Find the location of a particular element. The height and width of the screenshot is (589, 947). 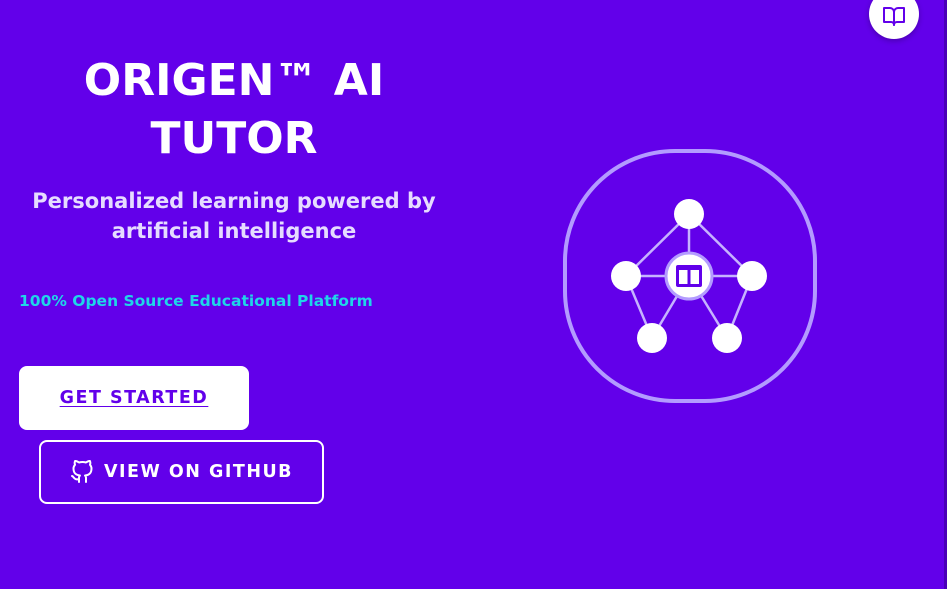

hero-title: ORIGEN™ AI TUTOR is located at coordinates (234, 110).